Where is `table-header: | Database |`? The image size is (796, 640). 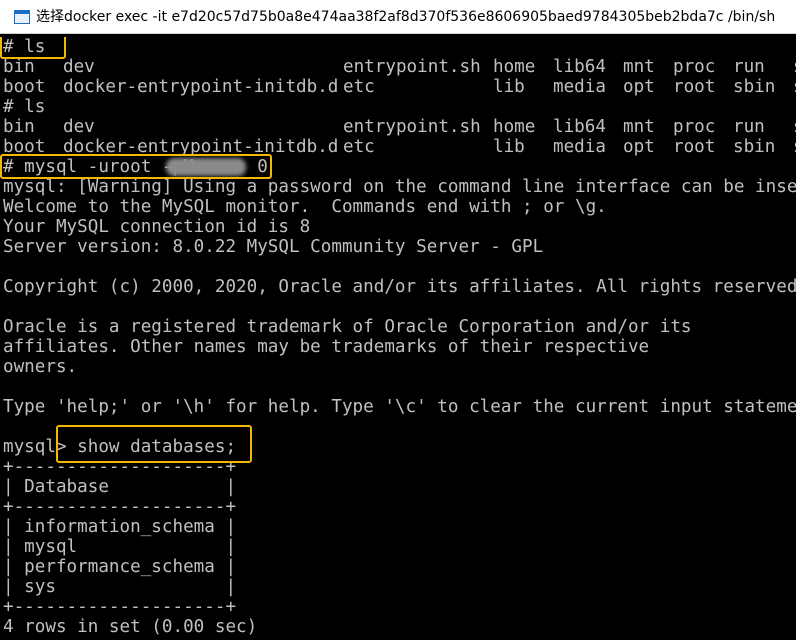
table-header: | Database | is located at coordinates (120, 487).